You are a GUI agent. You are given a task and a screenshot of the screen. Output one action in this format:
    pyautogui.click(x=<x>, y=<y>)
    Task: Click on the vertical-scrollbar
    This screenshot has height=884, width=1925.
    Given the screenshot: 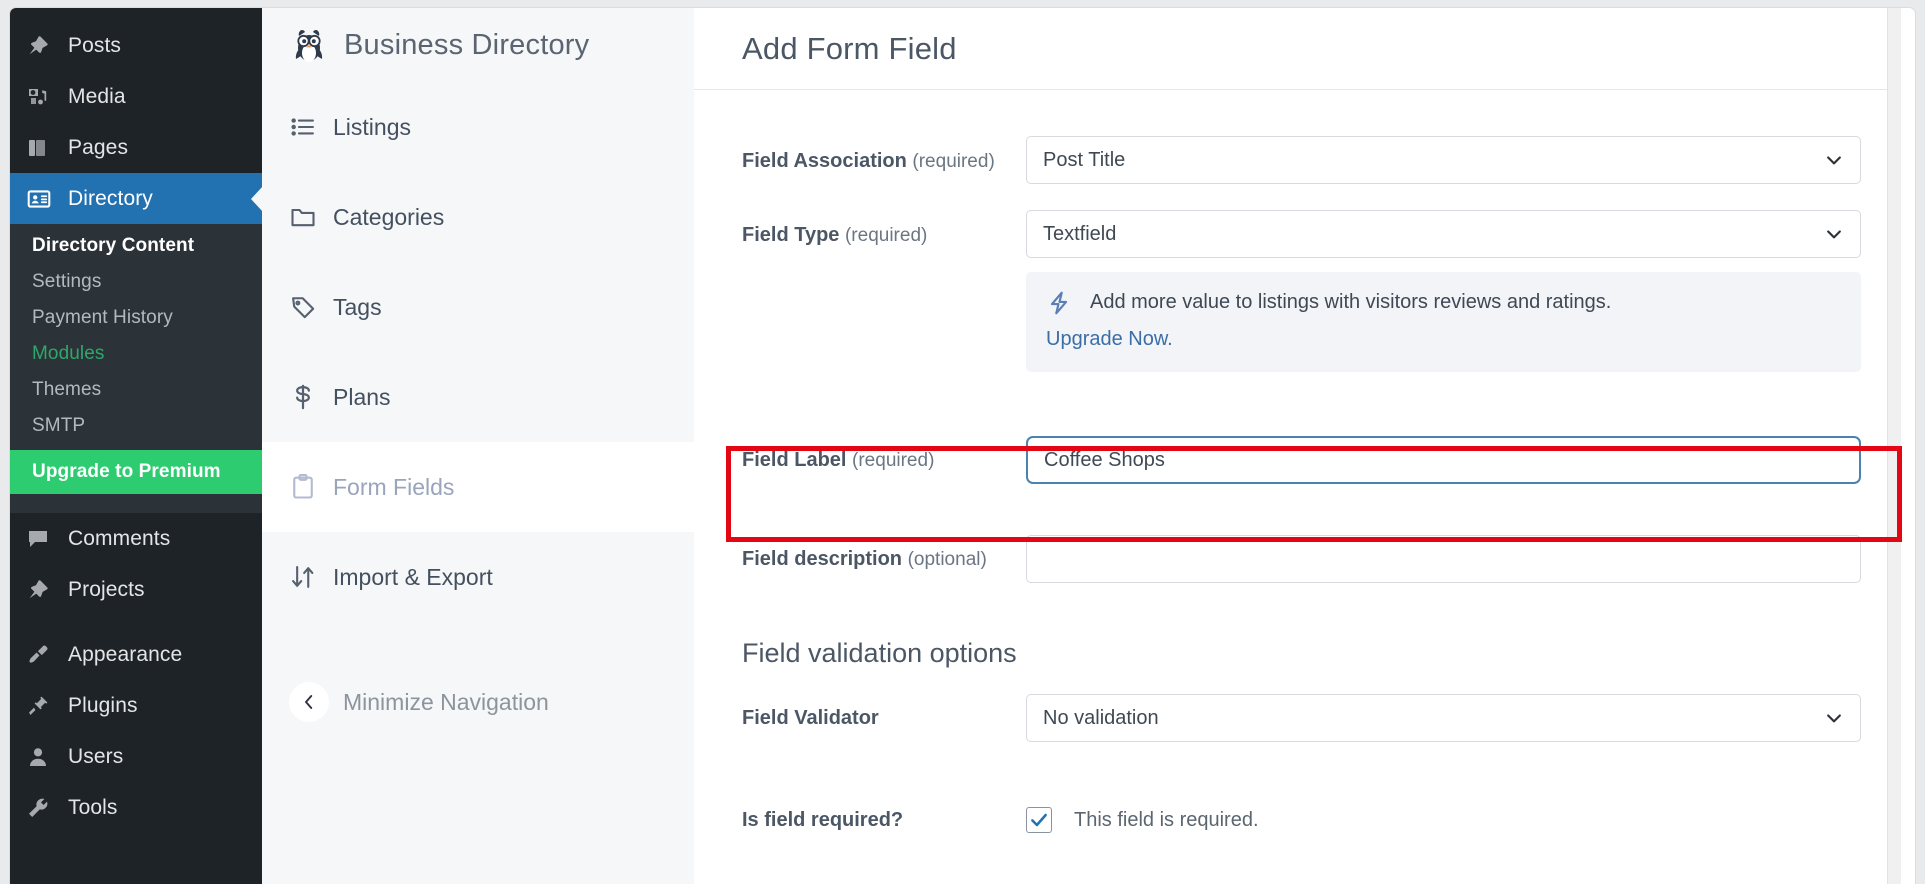 What is the action you would take?
    pyautogui.click(x=1894, y=446)
    